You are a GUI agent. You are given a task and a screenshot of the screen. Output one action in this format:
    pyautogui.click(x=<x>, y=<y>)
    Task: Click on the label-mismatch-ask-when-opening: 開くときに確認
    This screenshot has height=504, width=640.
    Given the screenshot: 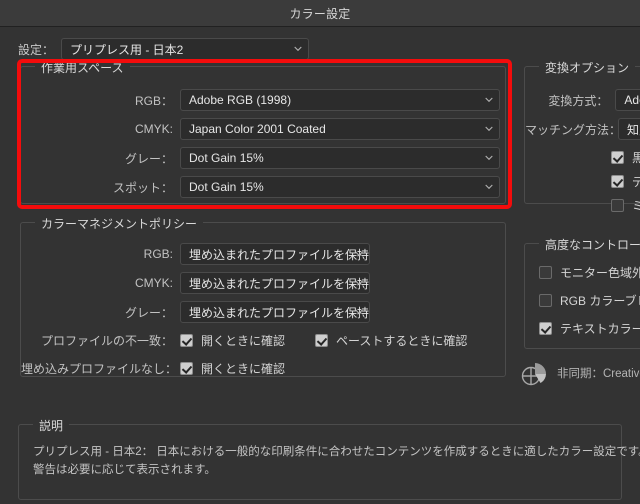 What is the action you would take?
    pyautogui.click(x=243, y=340)
    